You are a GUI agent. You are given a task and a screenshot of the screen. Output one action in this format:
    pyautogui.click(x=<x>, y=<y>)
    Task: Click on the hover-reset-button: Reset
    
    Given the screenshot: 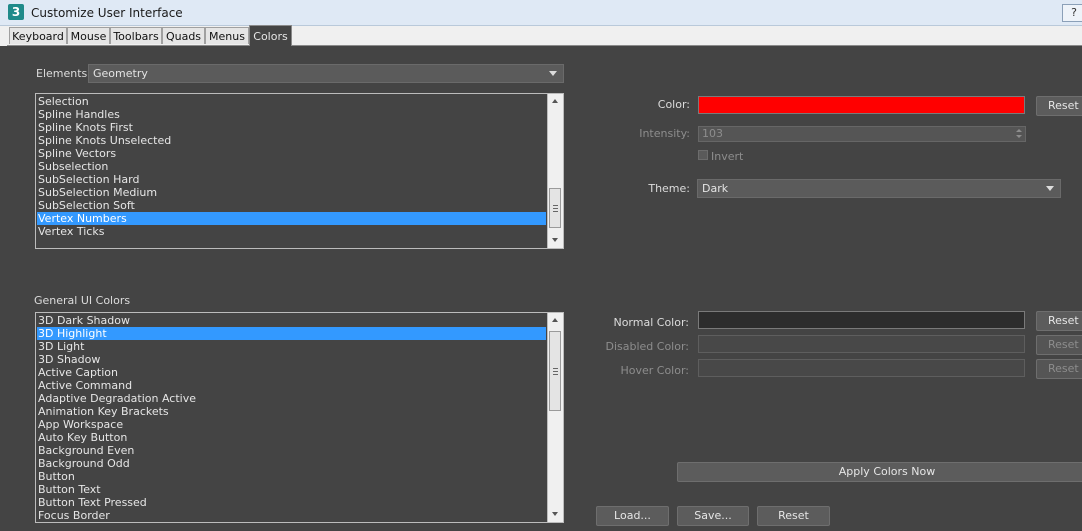 What is the action you would take?
    pyautogui.click(x=1059, y=369)
    